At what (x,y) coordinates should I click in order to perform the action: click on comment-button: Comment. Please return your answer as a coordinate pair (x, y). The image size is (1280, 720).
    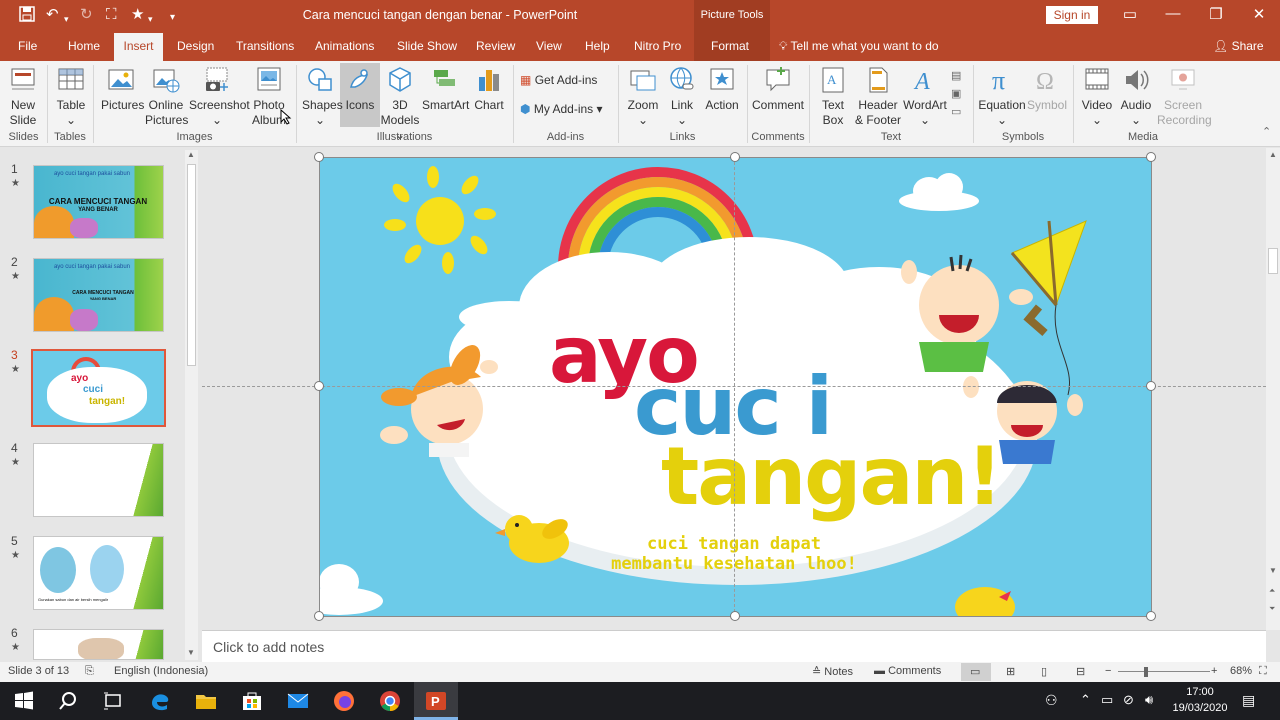
    Looking at the image, I should click on (778, 89).